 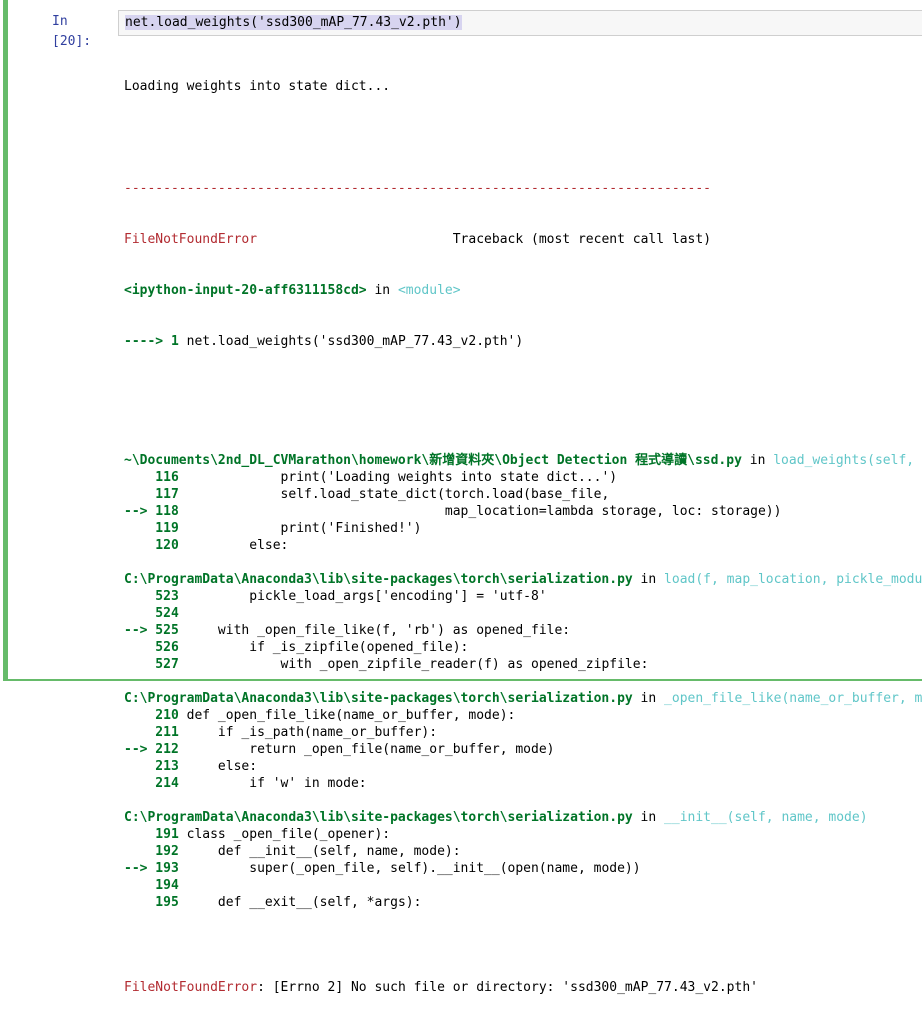 What do you see at coordinates (276, 783) in the screenshot?
I see `line-code: if 'w' in mode:` at bounding box center [276, 783].